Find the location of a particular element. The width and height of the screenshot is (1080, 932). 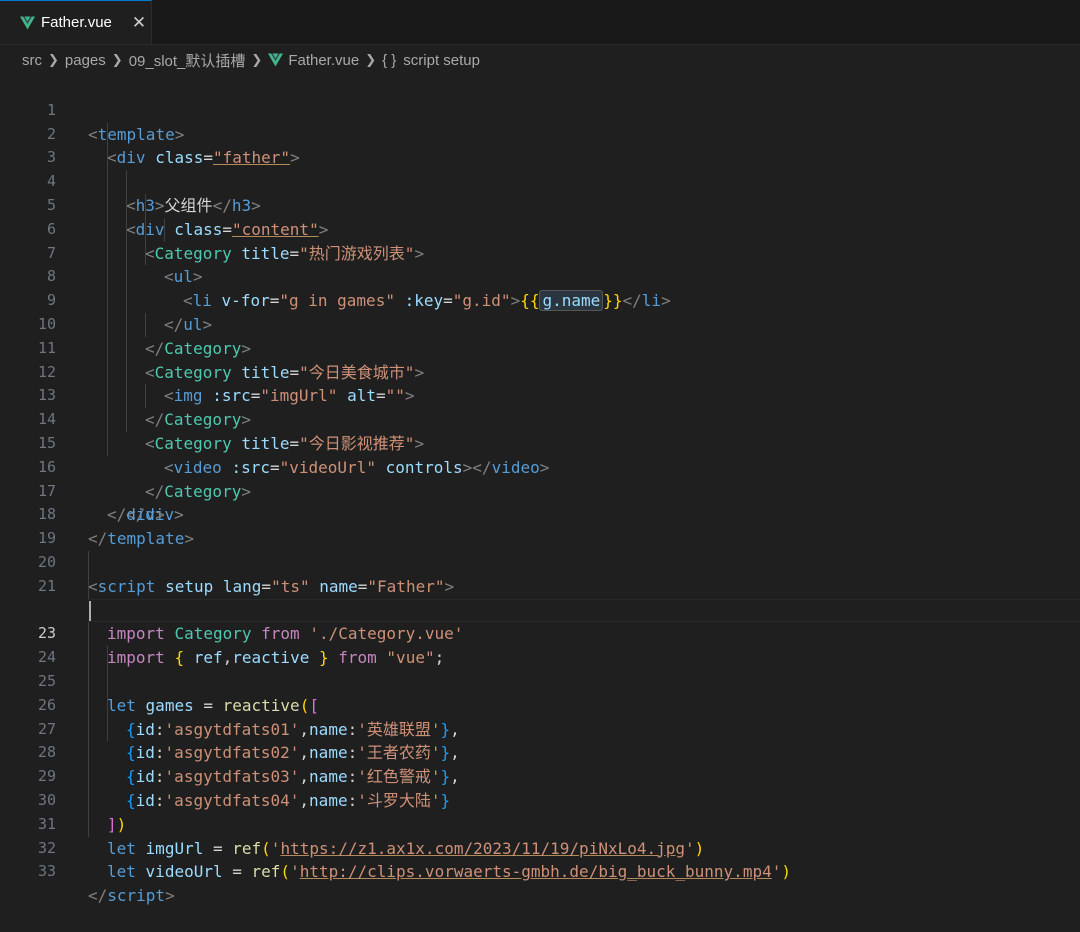

breadcrumb-item-file: Father.vue is located at coordinates (323, 60).